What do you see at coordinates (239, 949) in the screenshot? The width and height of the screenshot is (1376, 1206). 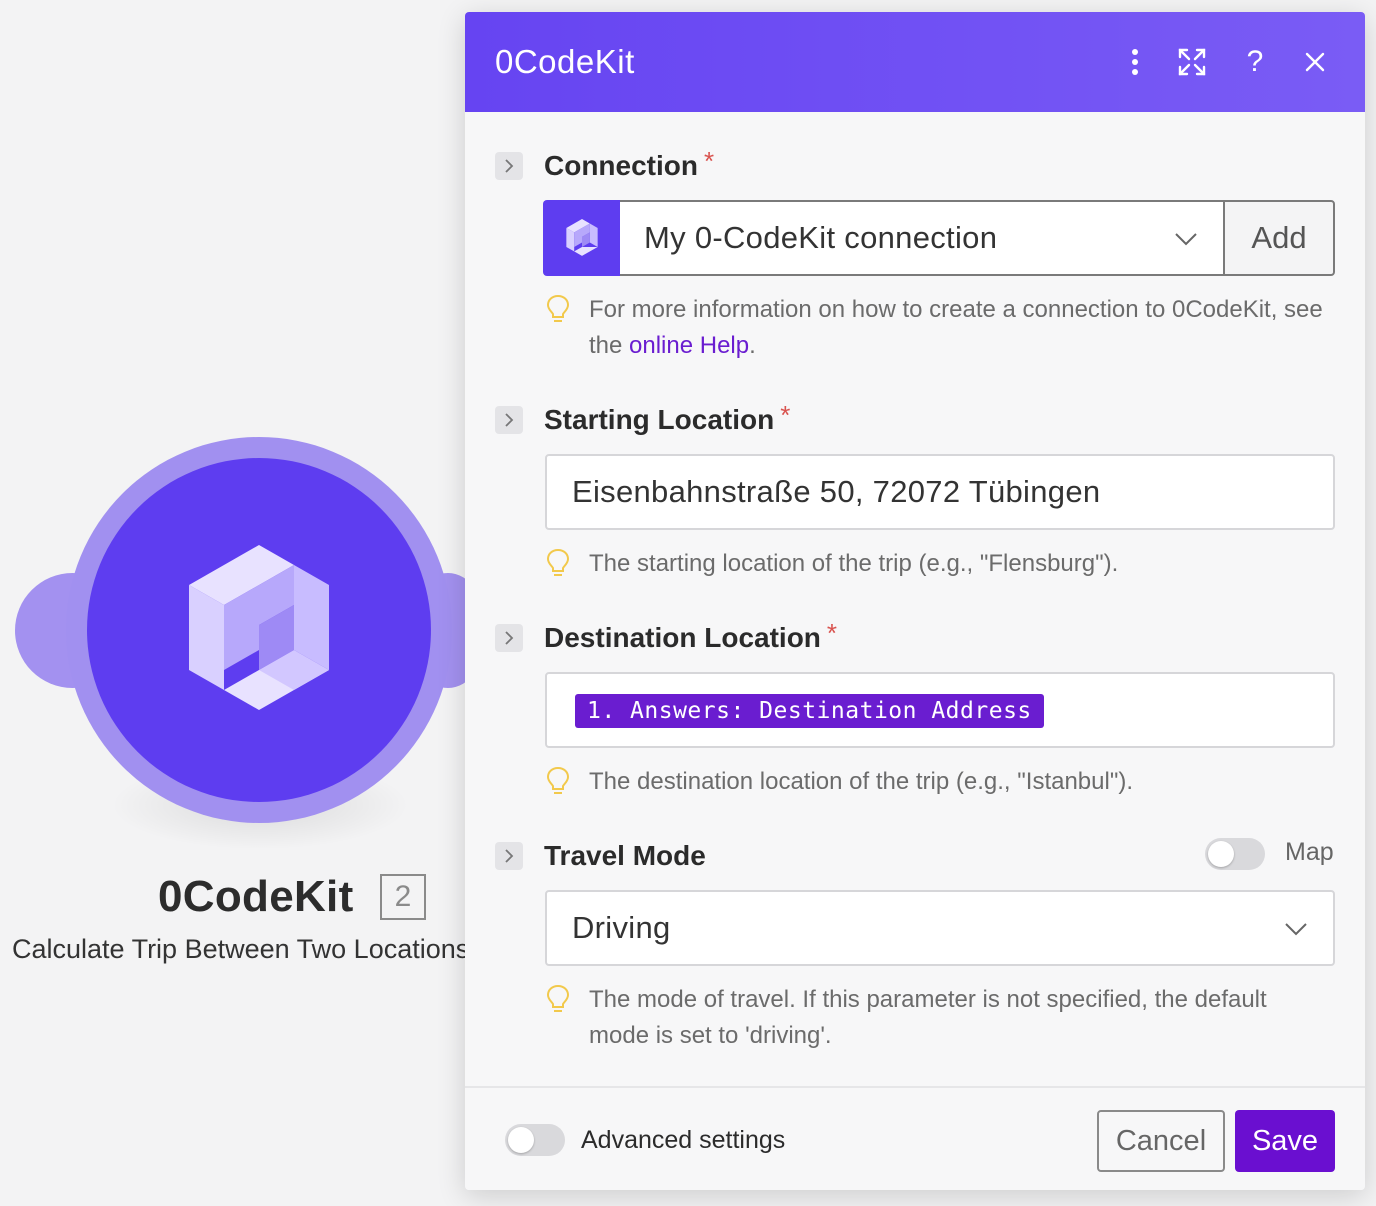 I see `module-subtitle: Calculate Trip Between Two Locations` at bounding box center [239, 949].